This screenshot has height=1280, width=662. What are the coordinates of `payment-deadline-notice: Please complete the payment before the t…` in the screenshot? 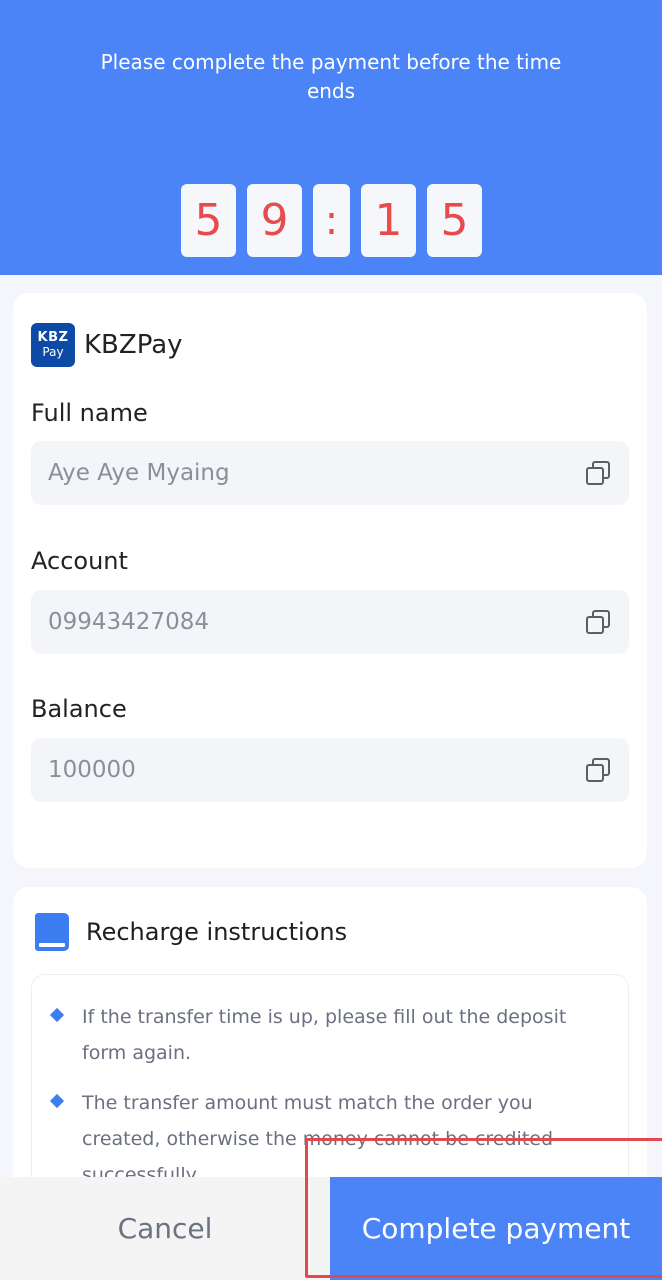 It's located at (331, 76).